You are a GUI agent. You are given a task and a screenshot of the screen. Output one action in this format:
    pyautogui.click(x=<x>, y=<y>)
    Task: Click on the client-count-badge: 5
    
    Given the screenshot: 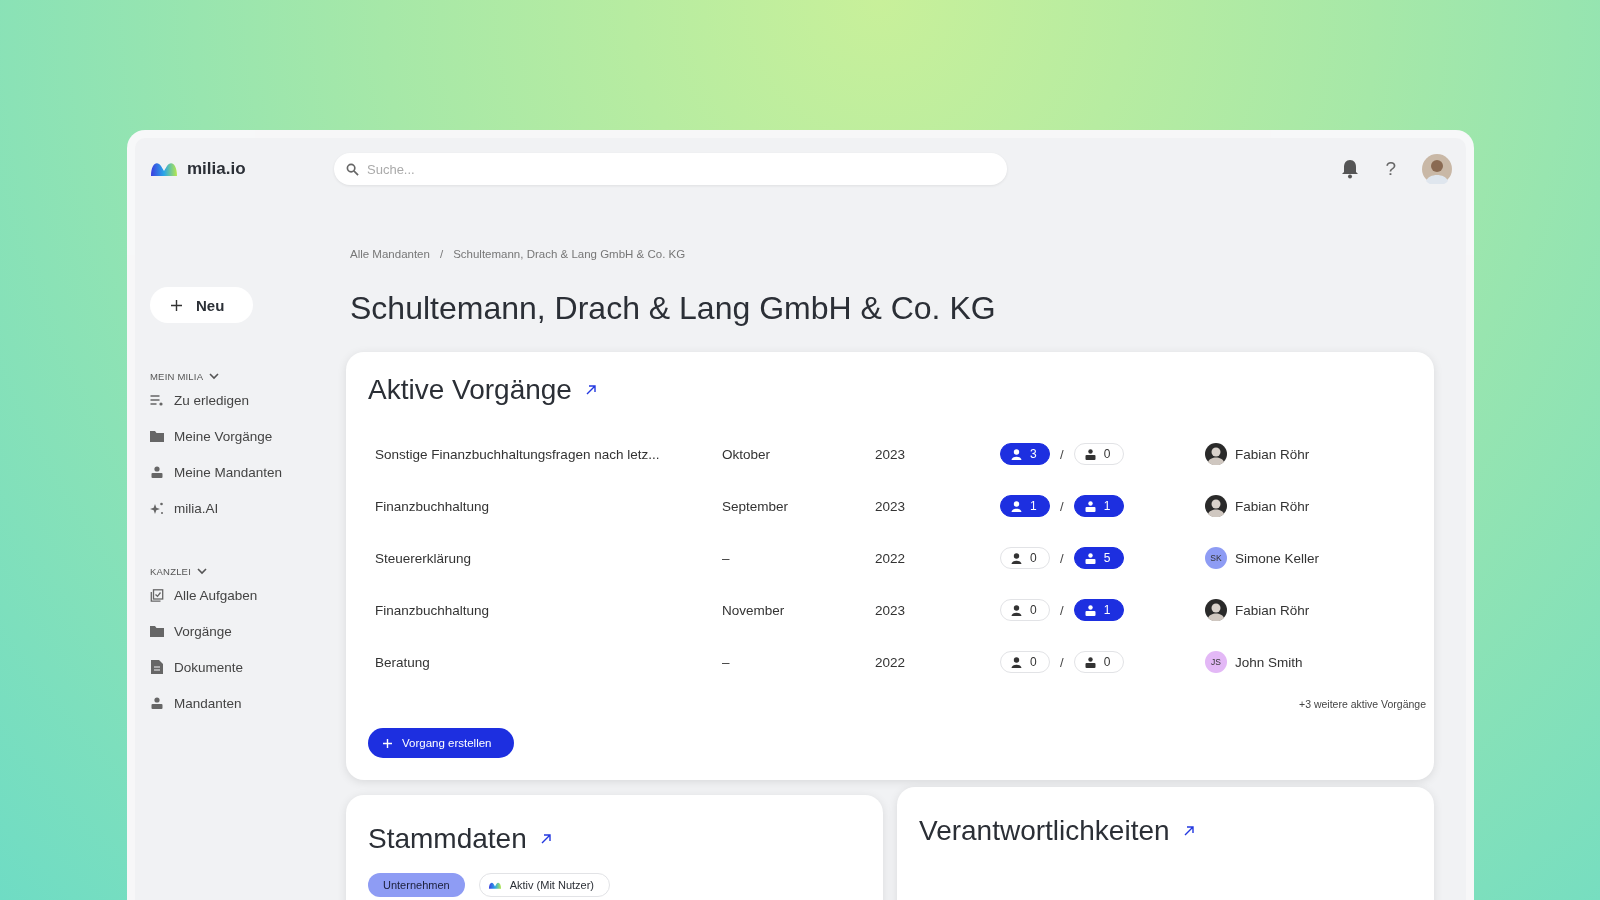 What is the action you would take?
    pyautogui.click(x=1098, y=558)
    